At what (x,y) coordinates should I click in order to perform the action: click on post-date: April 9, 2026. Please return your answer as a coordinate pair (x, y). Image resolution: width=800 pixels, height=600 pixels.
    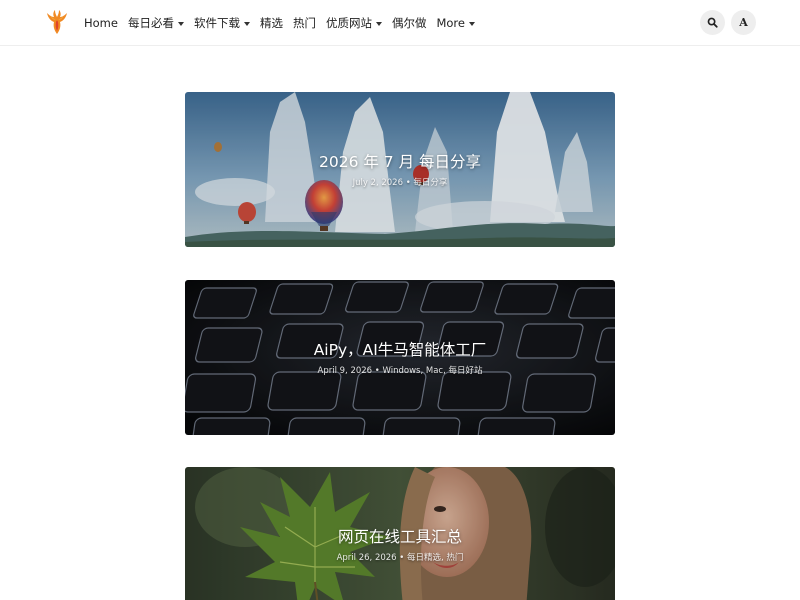
    Looking at the image, I should click on (345, 371).